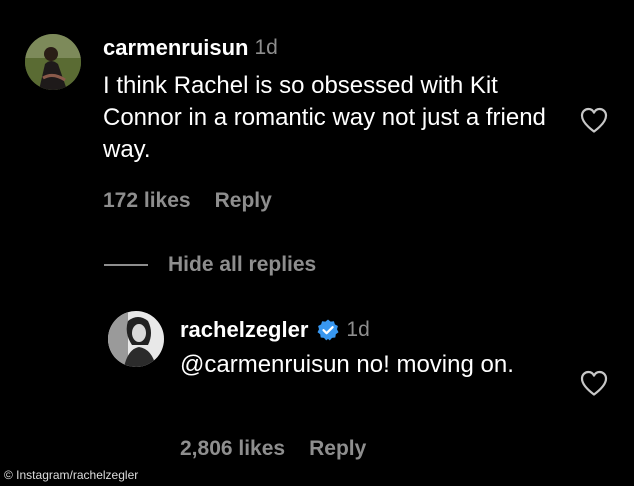 The height and width of the screenshot is (486, 634). Describe the element at coordinates (71, 475) in the screenshot. I see `image-credit: © Instagram/rachelzegler` at that location.